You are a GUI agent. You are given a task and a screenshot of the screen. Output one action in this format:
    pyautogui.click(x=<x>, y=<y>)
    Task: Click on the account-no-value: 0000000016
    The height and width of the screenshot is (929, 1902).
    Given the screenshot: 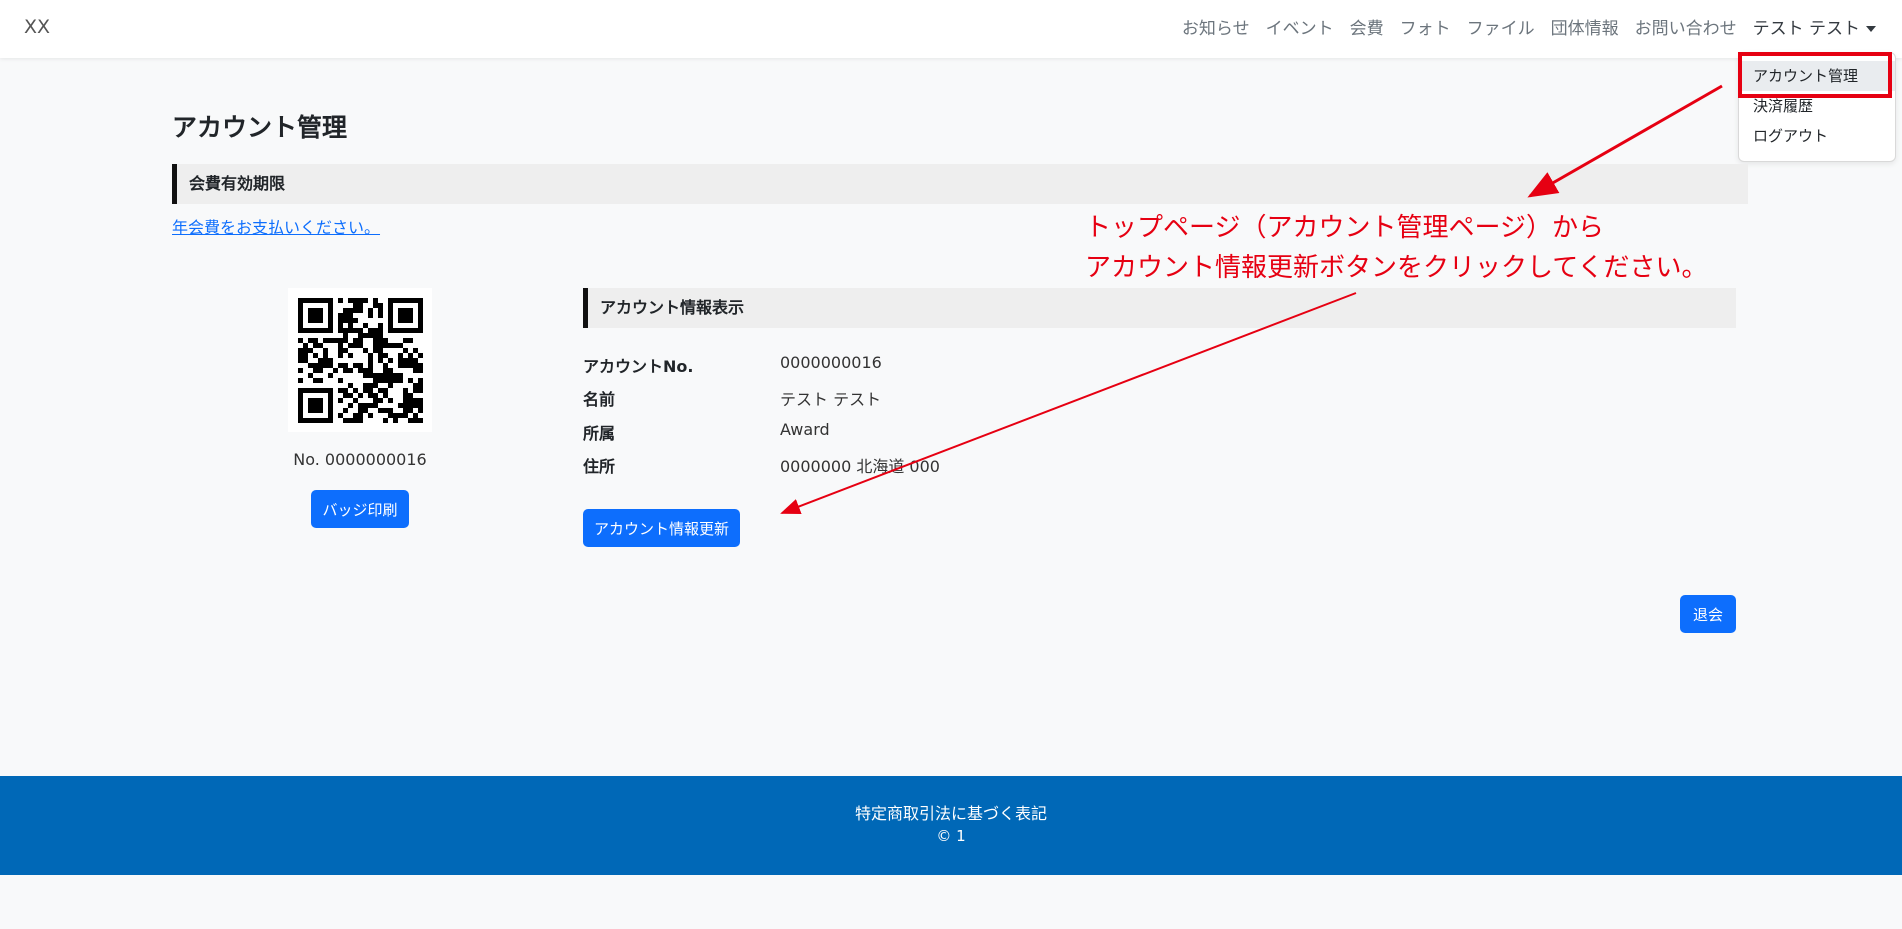 What is the action you would take?
    pyautogui.click(x=831, y=362)
    